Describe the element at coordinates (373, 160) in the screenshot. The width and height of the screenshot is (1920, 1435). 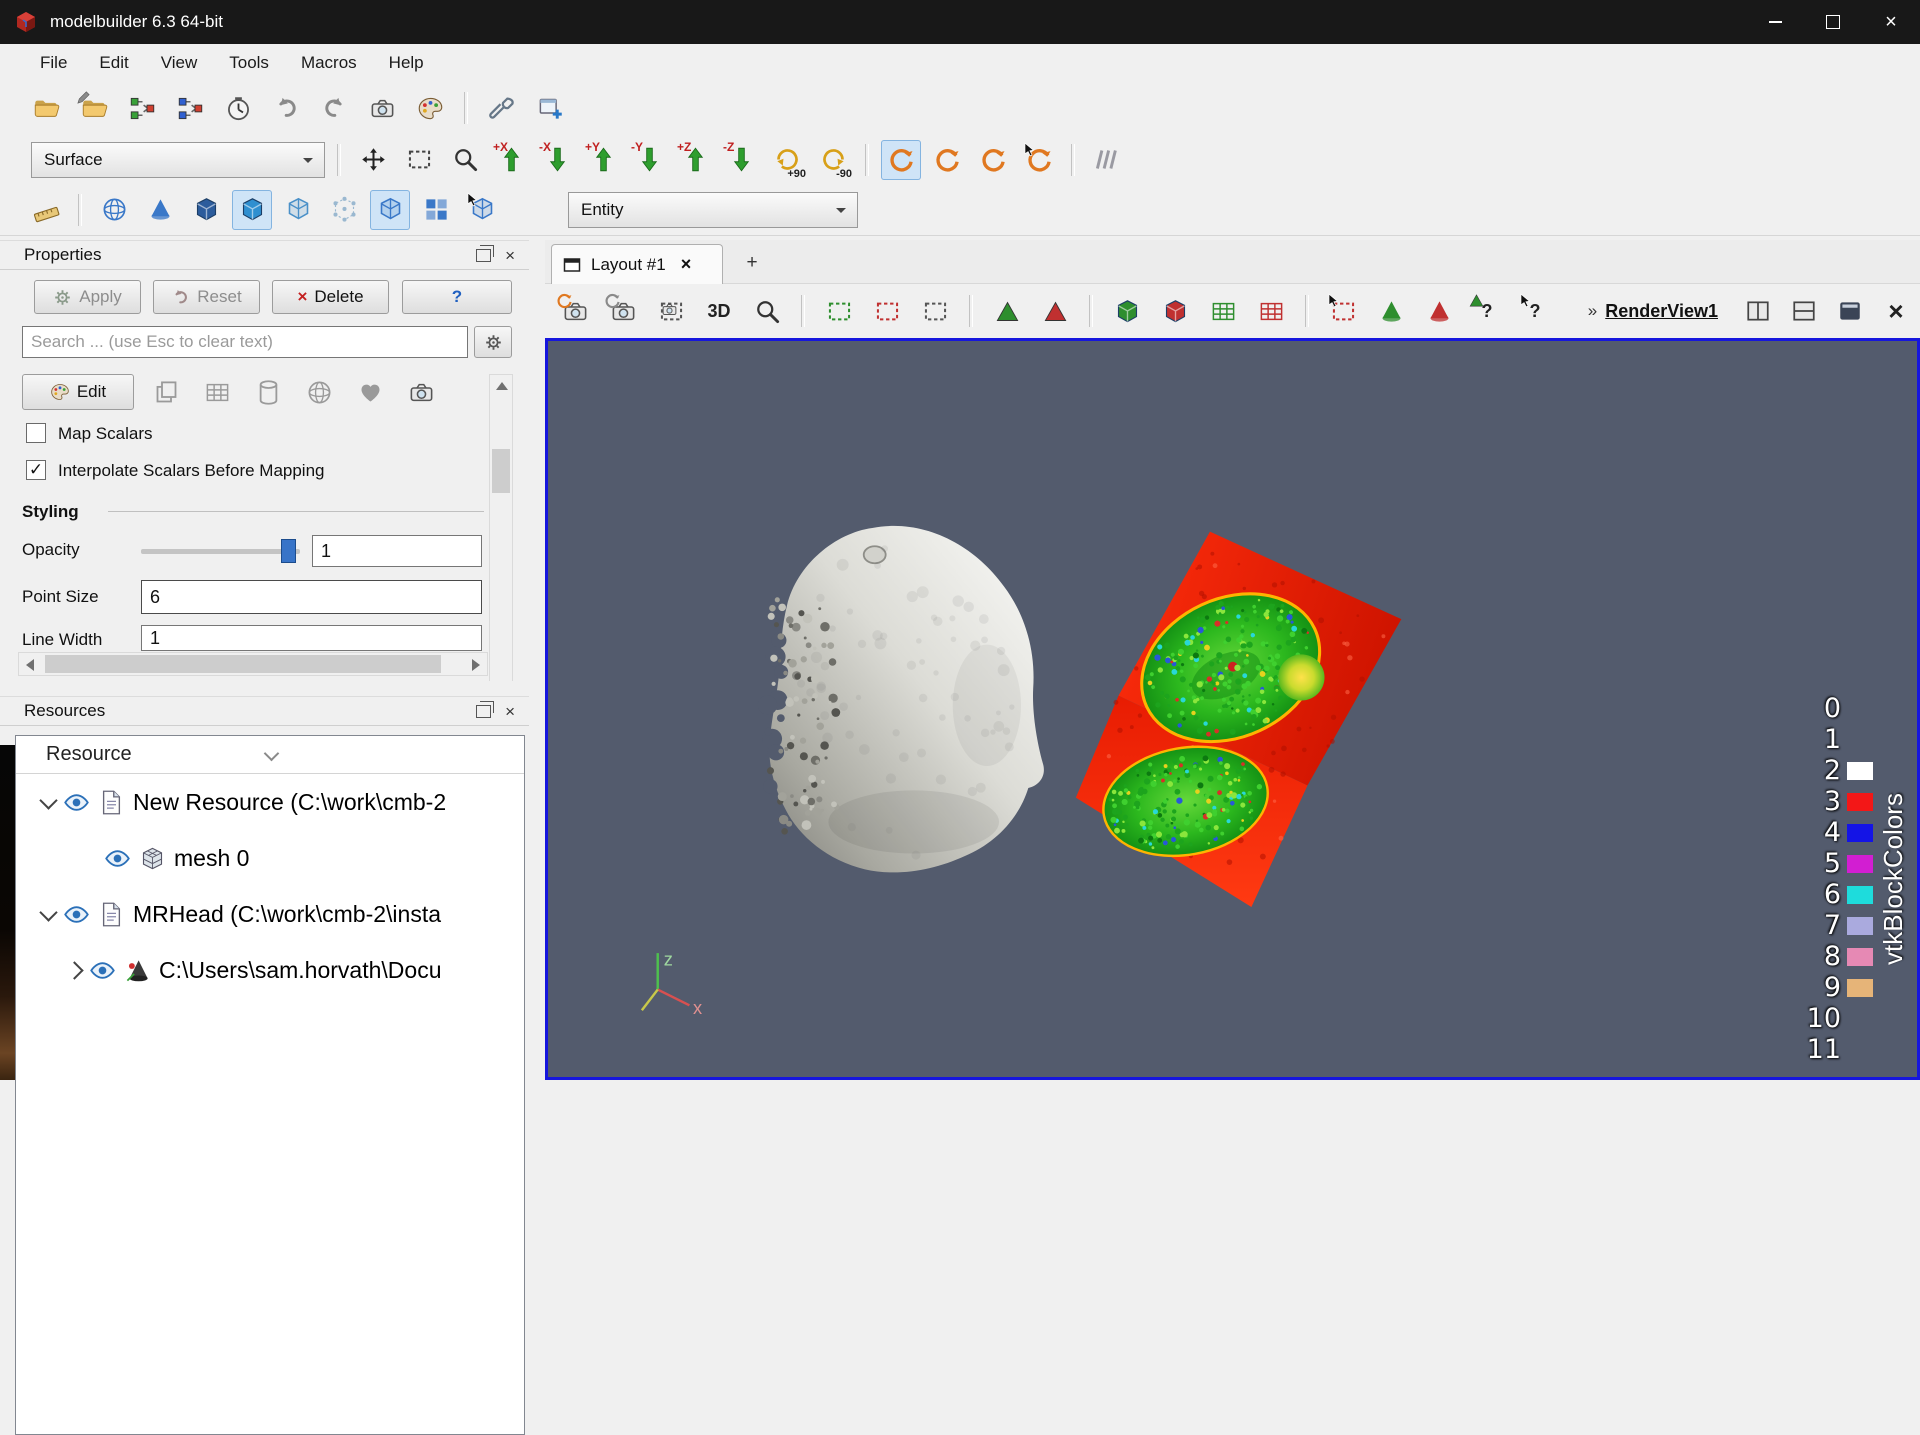
I see `zoom-extents-button` at that location.